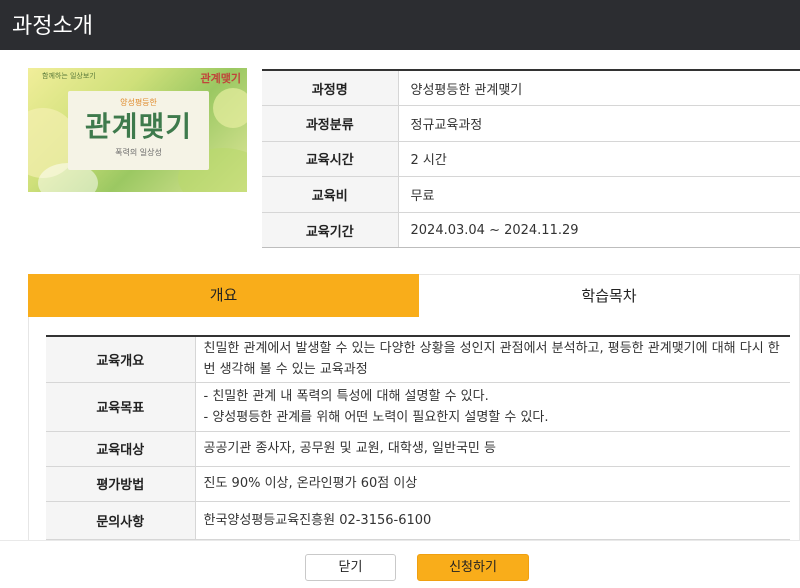  I want to click on thumbnail-corner-text: 함께하는 일상보기, so click(69, 76).